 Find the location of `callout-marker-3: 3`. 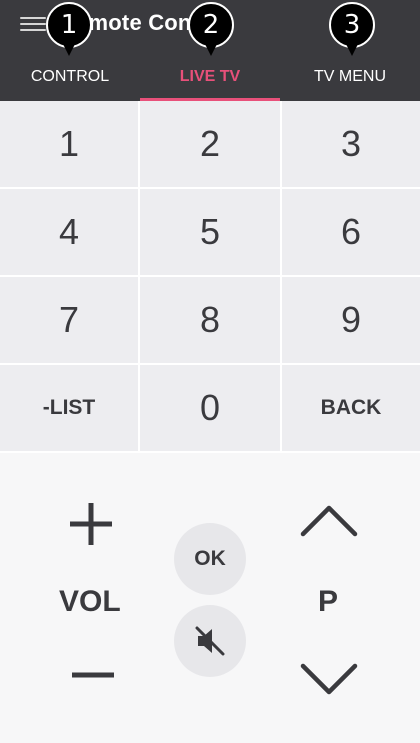

callout-marker-3: 3 is located at coordinates (352, 29).